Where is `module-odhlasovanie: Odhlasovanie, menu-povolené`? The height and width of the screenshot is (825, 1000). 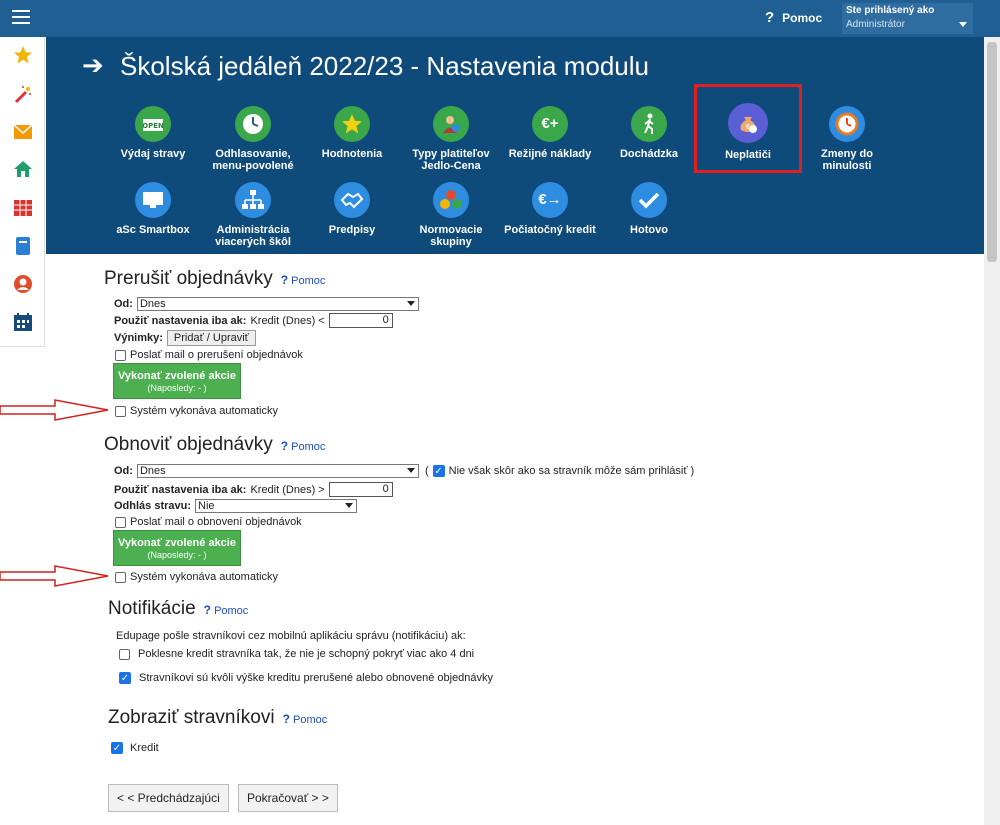 module-odhlasovanie: Odhlasovanie, menu-povolené is located at coordinates (253, 139).